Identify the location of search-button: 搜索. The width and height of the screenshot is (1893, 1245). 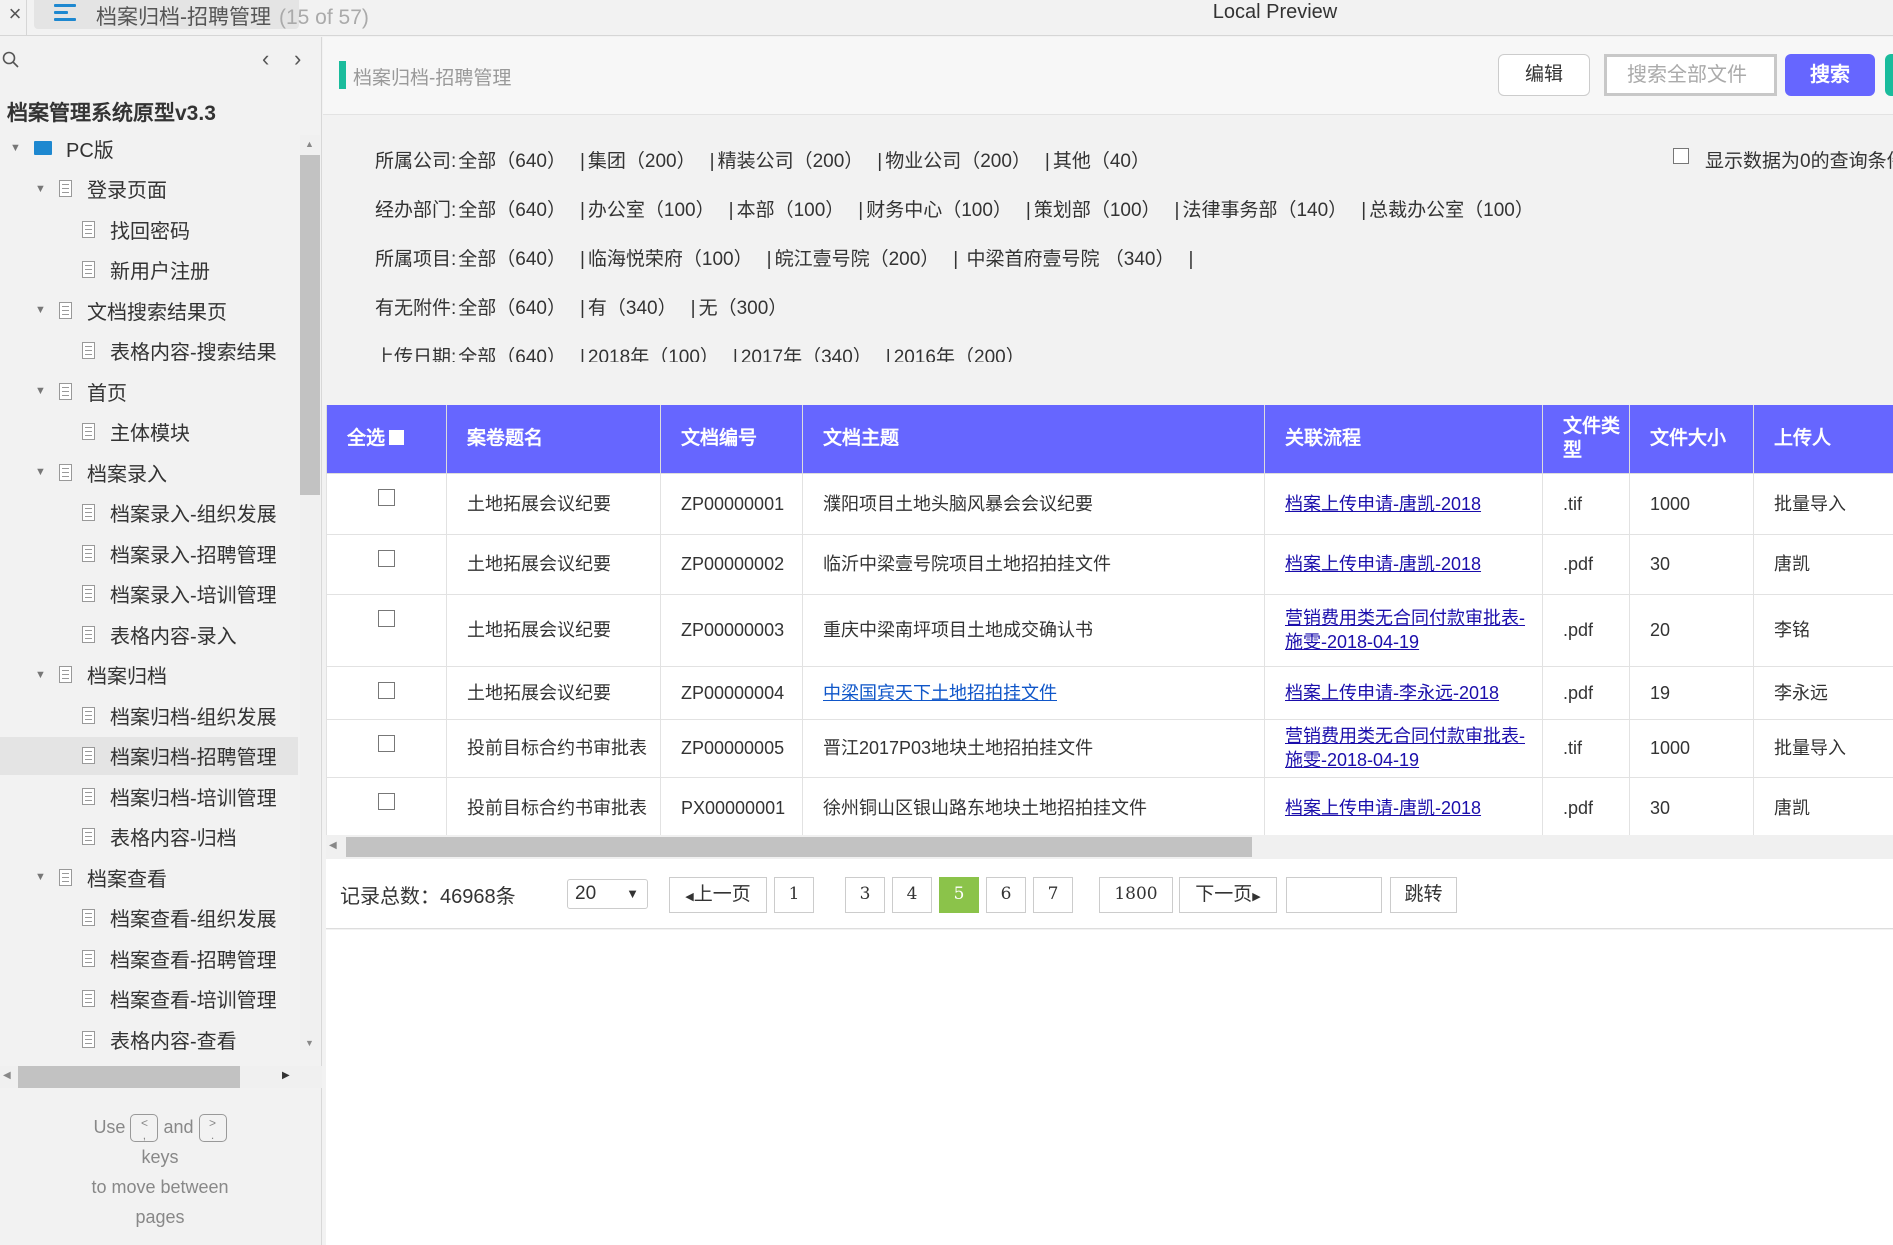
(1830, 75).